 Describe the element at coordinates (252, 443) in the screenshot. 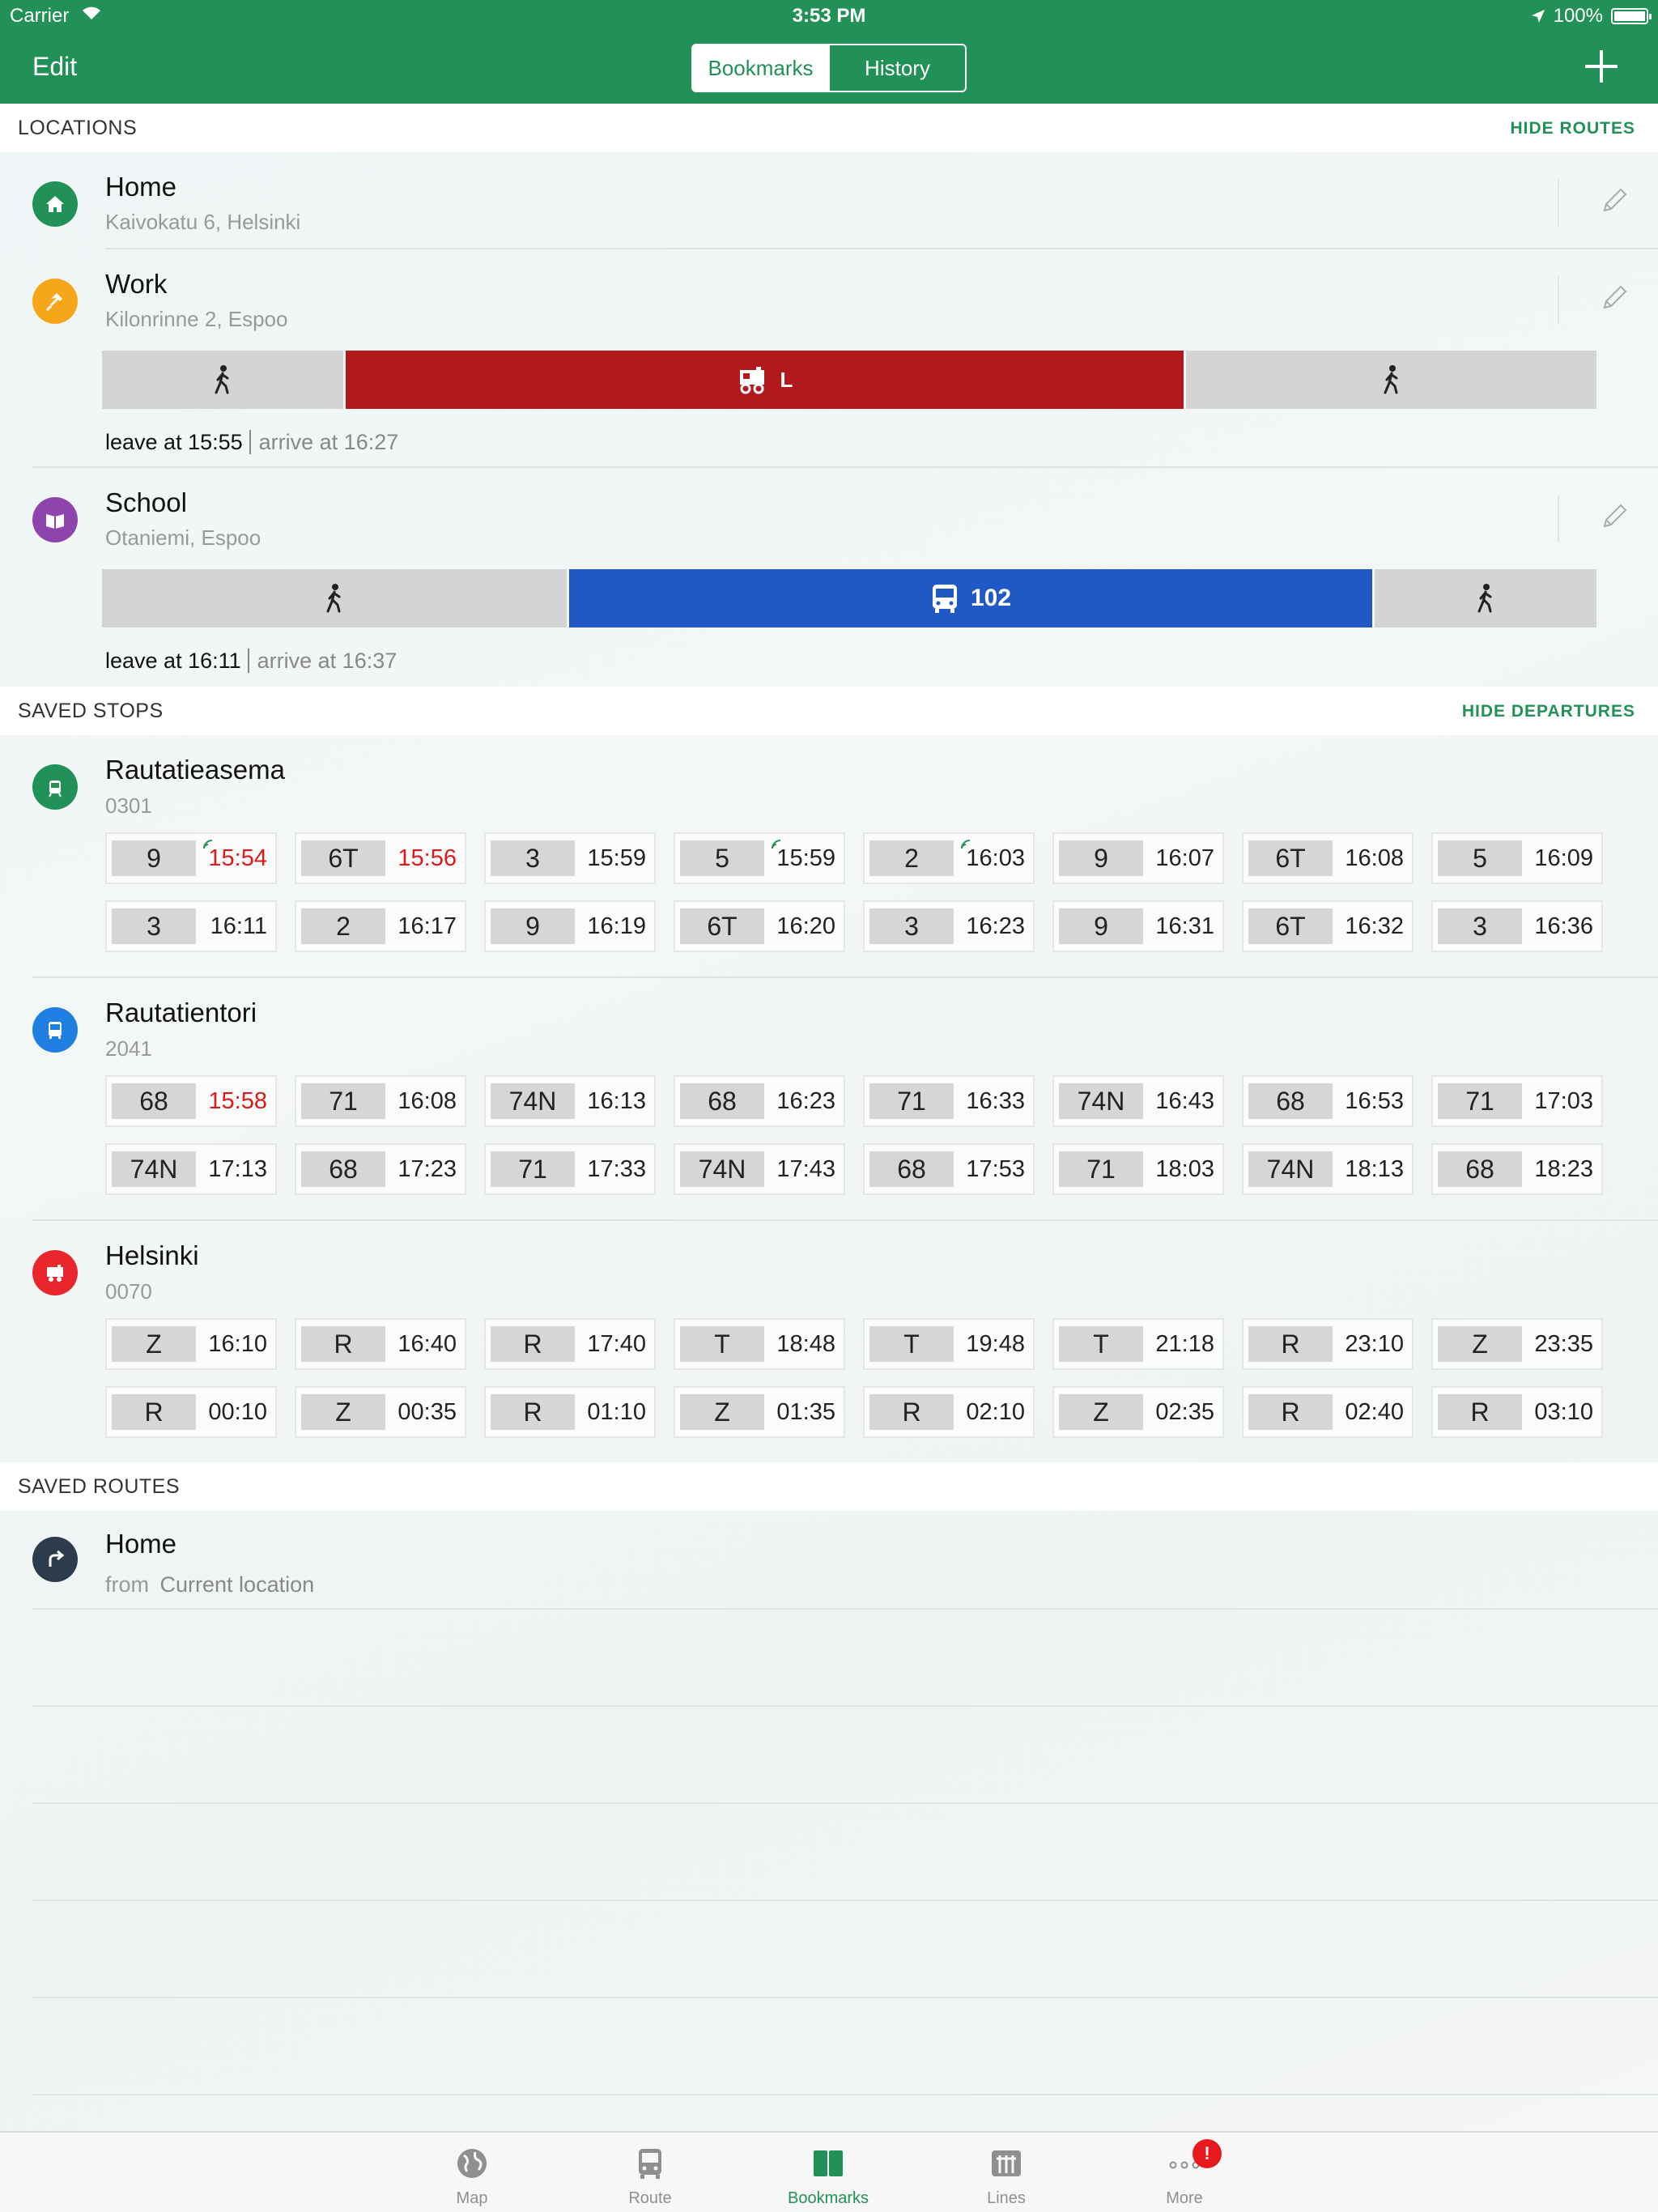

I see `route-times: leave at 15:55 arrive at 16:27` at that location.